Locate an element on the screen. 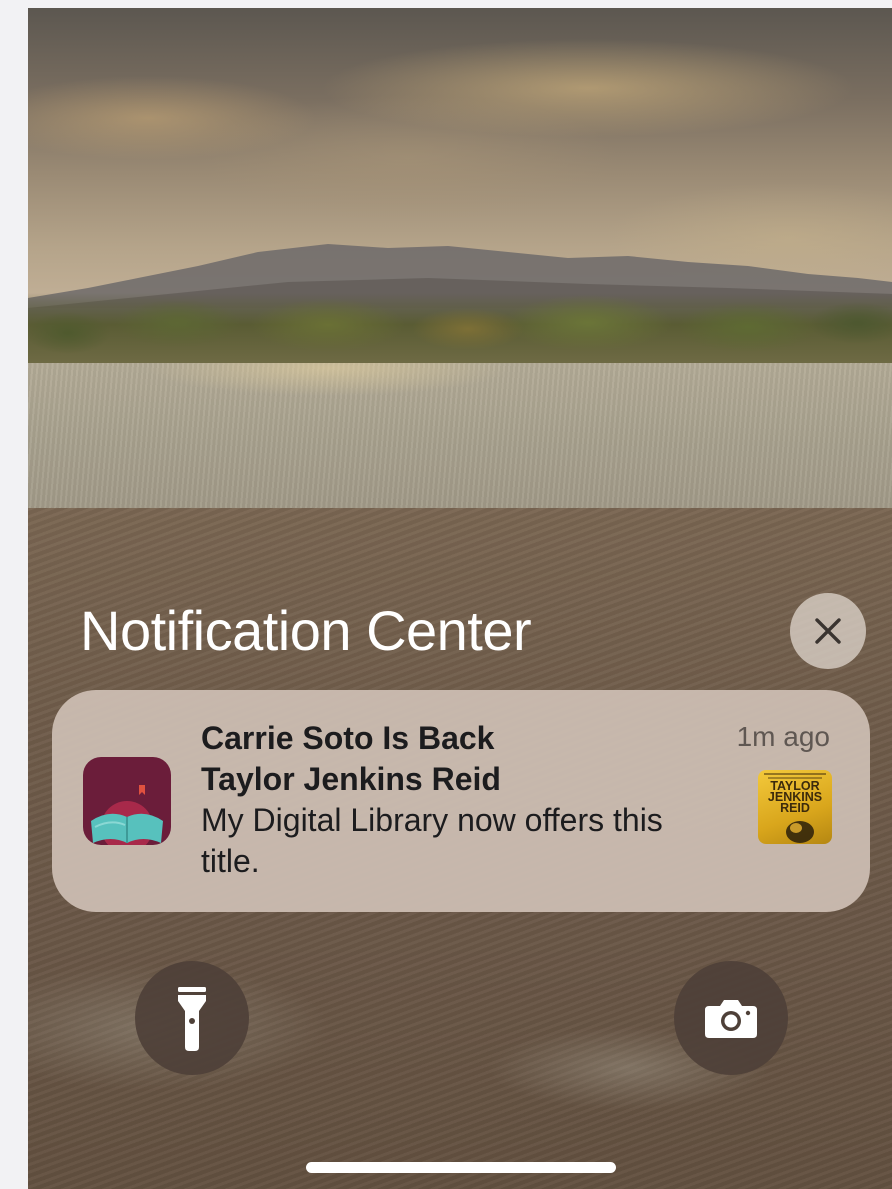 The width and height of the screenshot is (892, 1189). close-icon is located at coordinates (828, 631).